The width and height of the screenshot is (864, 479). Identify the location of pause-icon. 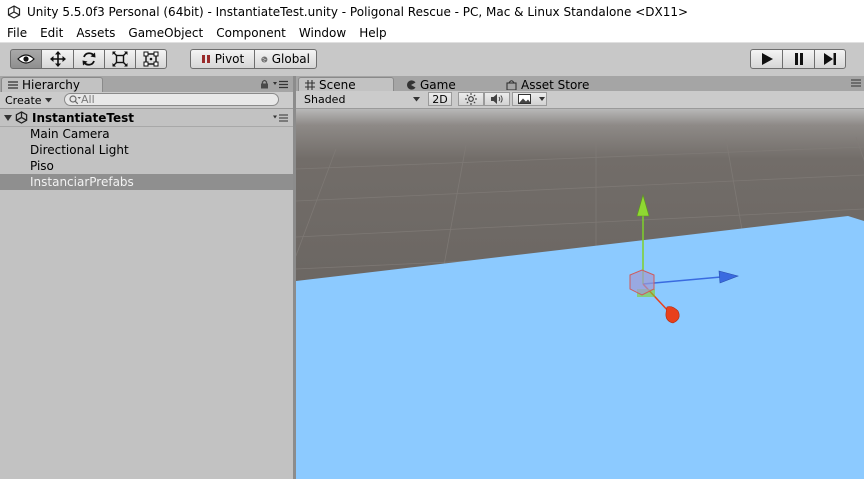
(798, 59).